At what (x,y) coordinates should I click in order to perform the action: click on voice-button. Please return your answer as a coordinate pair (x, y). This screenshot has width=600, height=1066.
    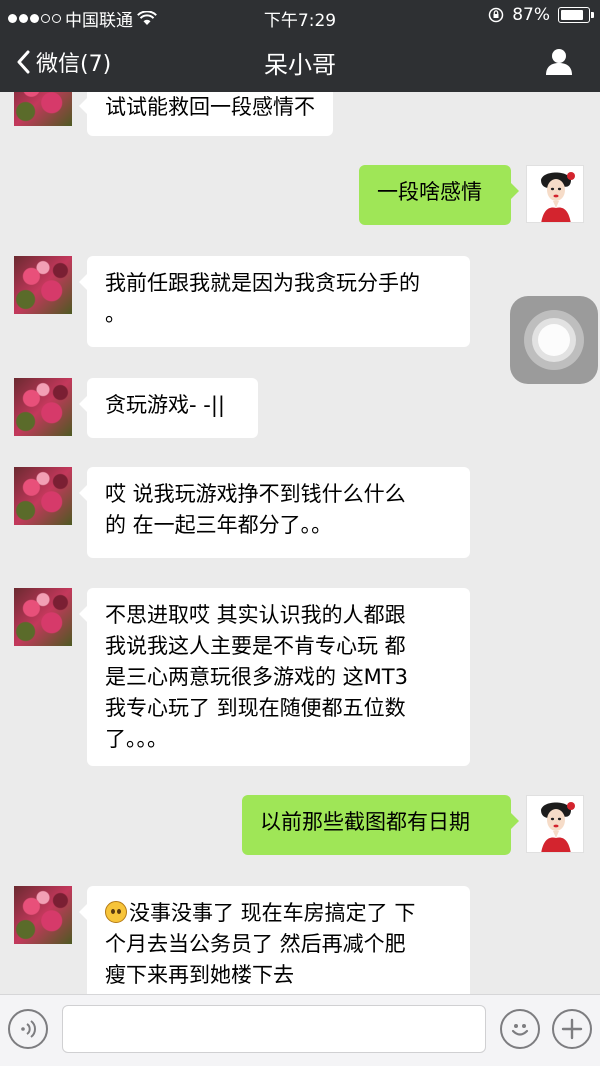
    Looking at the image, I should click on (28, 1029).